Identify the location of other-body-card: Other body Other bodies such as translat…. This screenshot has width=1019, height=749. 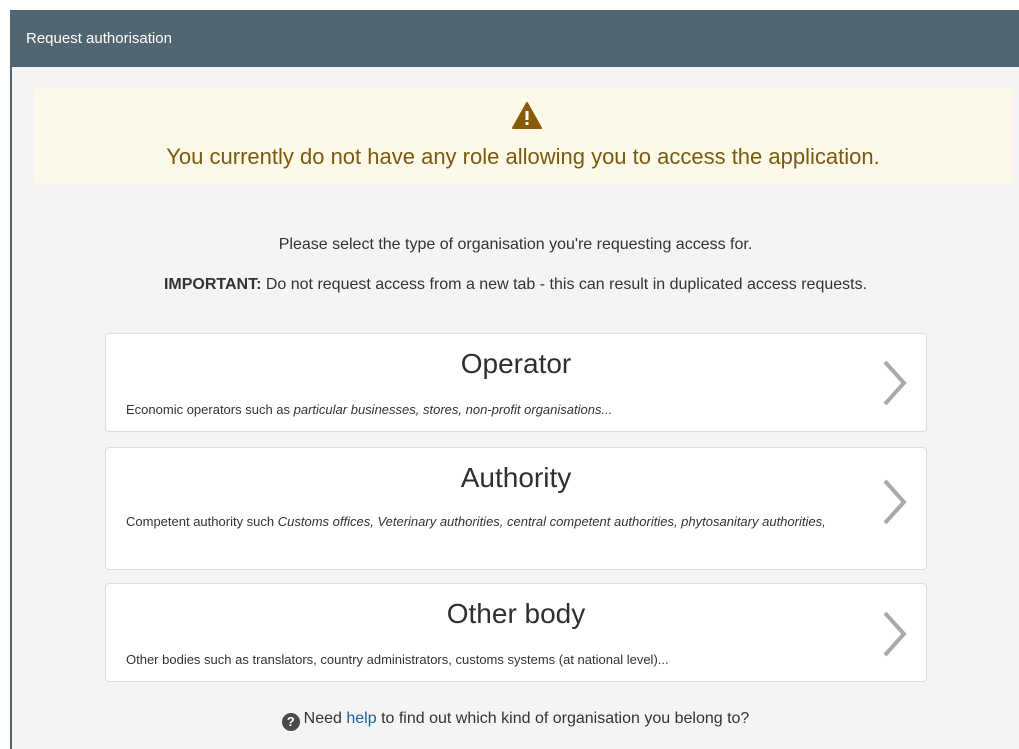
(516, 632).